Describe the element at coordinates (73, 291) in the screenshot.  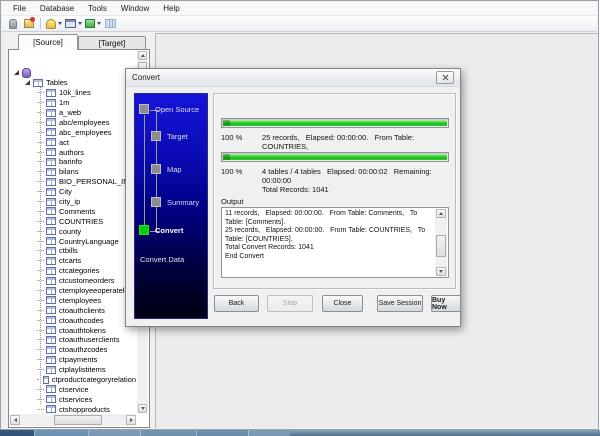
I see `tree-item-table: ctemployeeoperatelog` at that location.